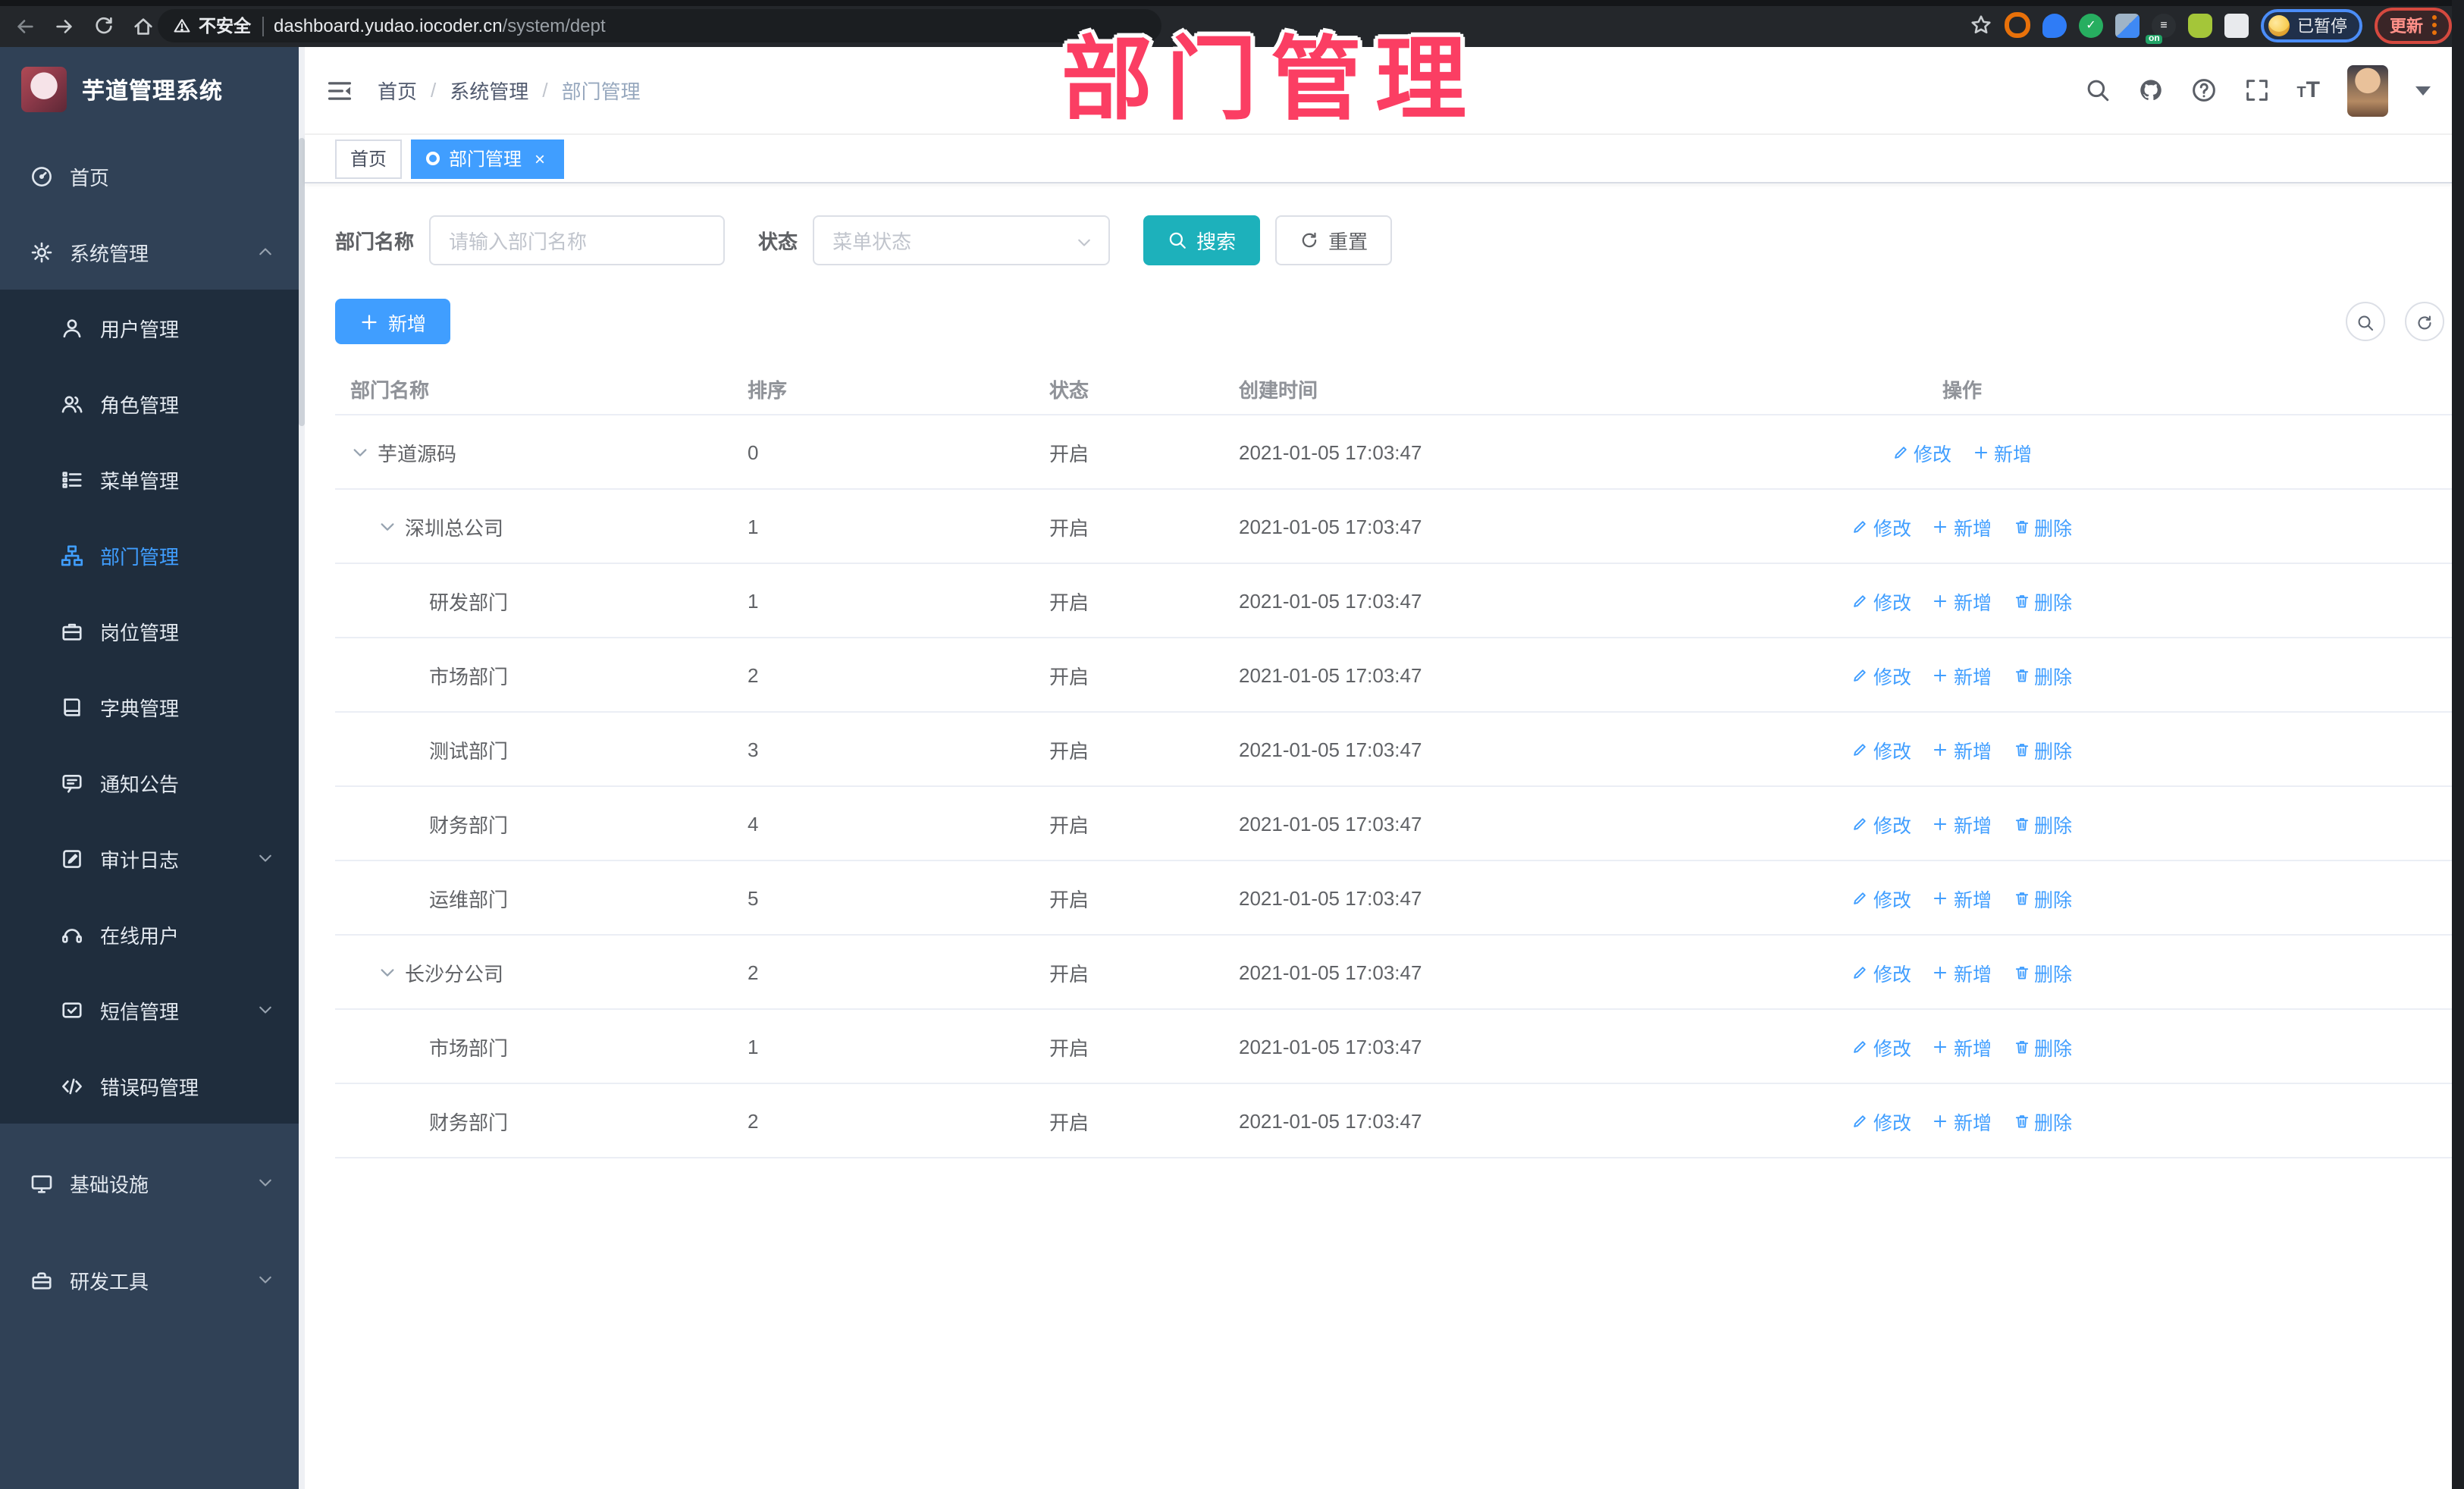  I want to click on browser-forward-icon, so click(65, 27).